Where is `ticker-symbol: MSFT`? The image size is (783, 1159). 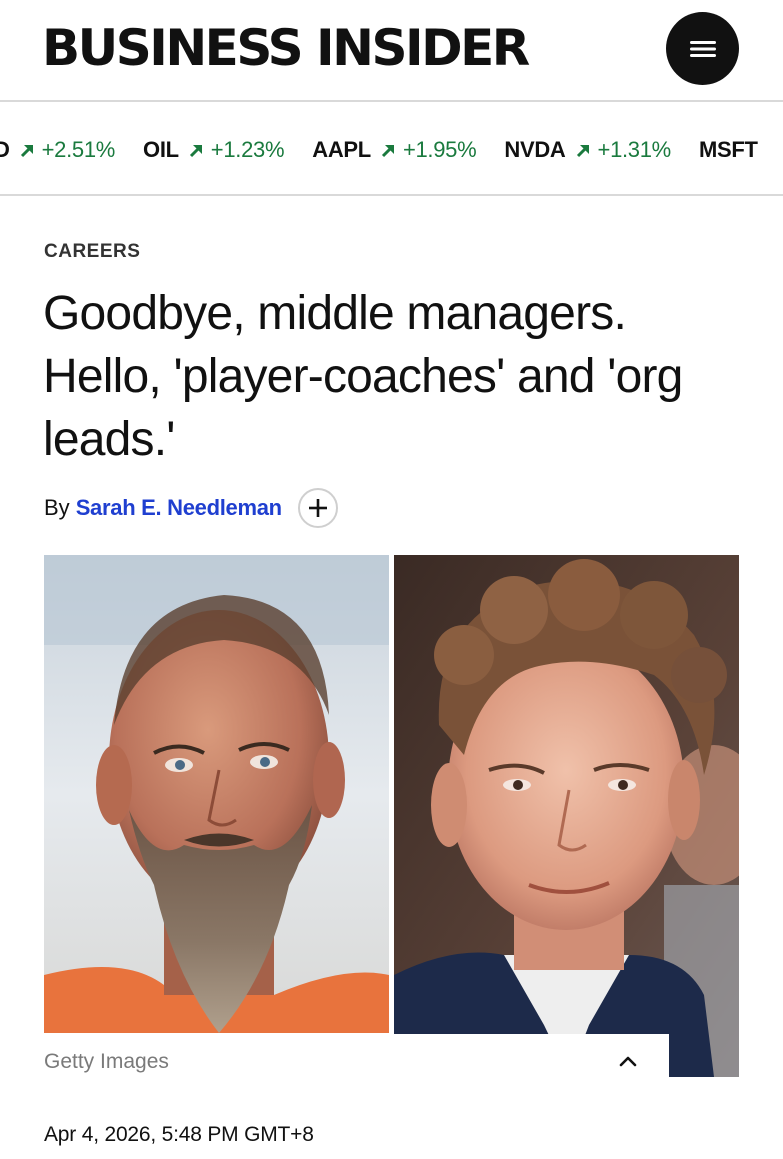
ticker-symbol: MSFT is located at coordinates (728, 149).